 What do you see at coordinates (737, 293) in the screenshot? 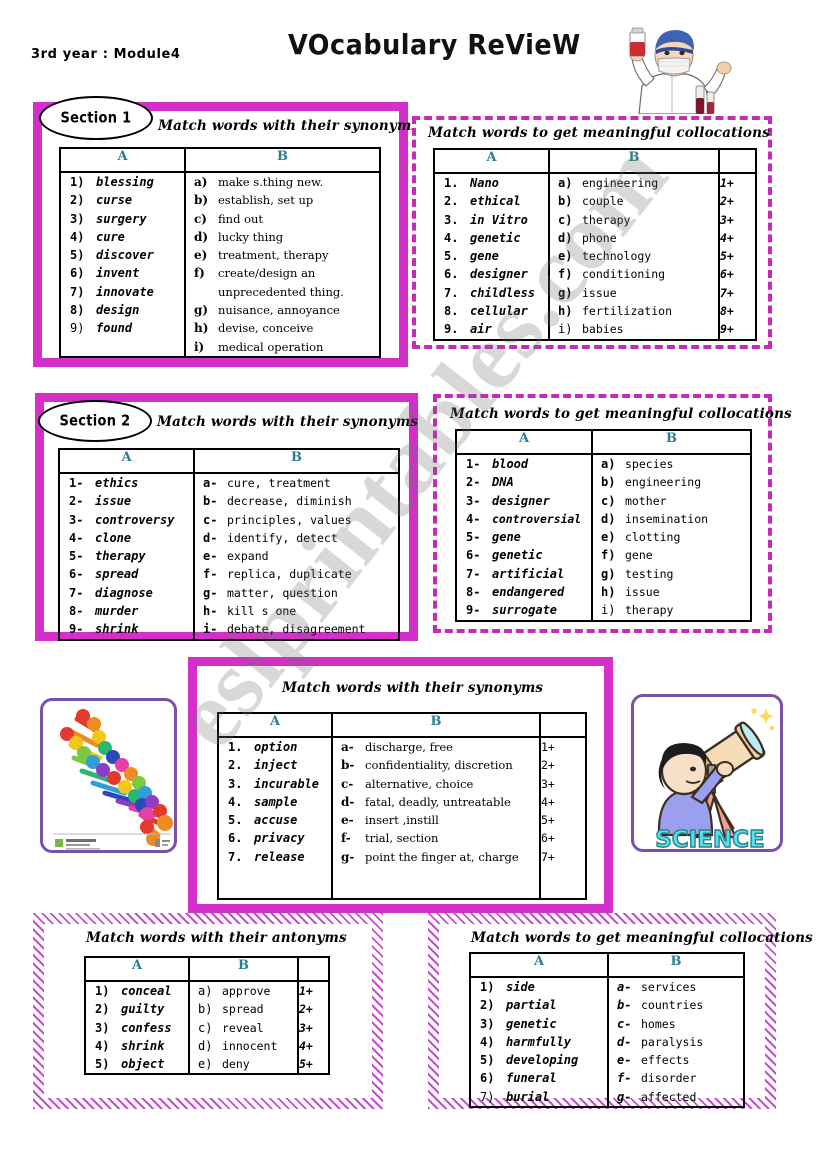
I see `answer-slot: 7+` at bounding box center [737, 293].